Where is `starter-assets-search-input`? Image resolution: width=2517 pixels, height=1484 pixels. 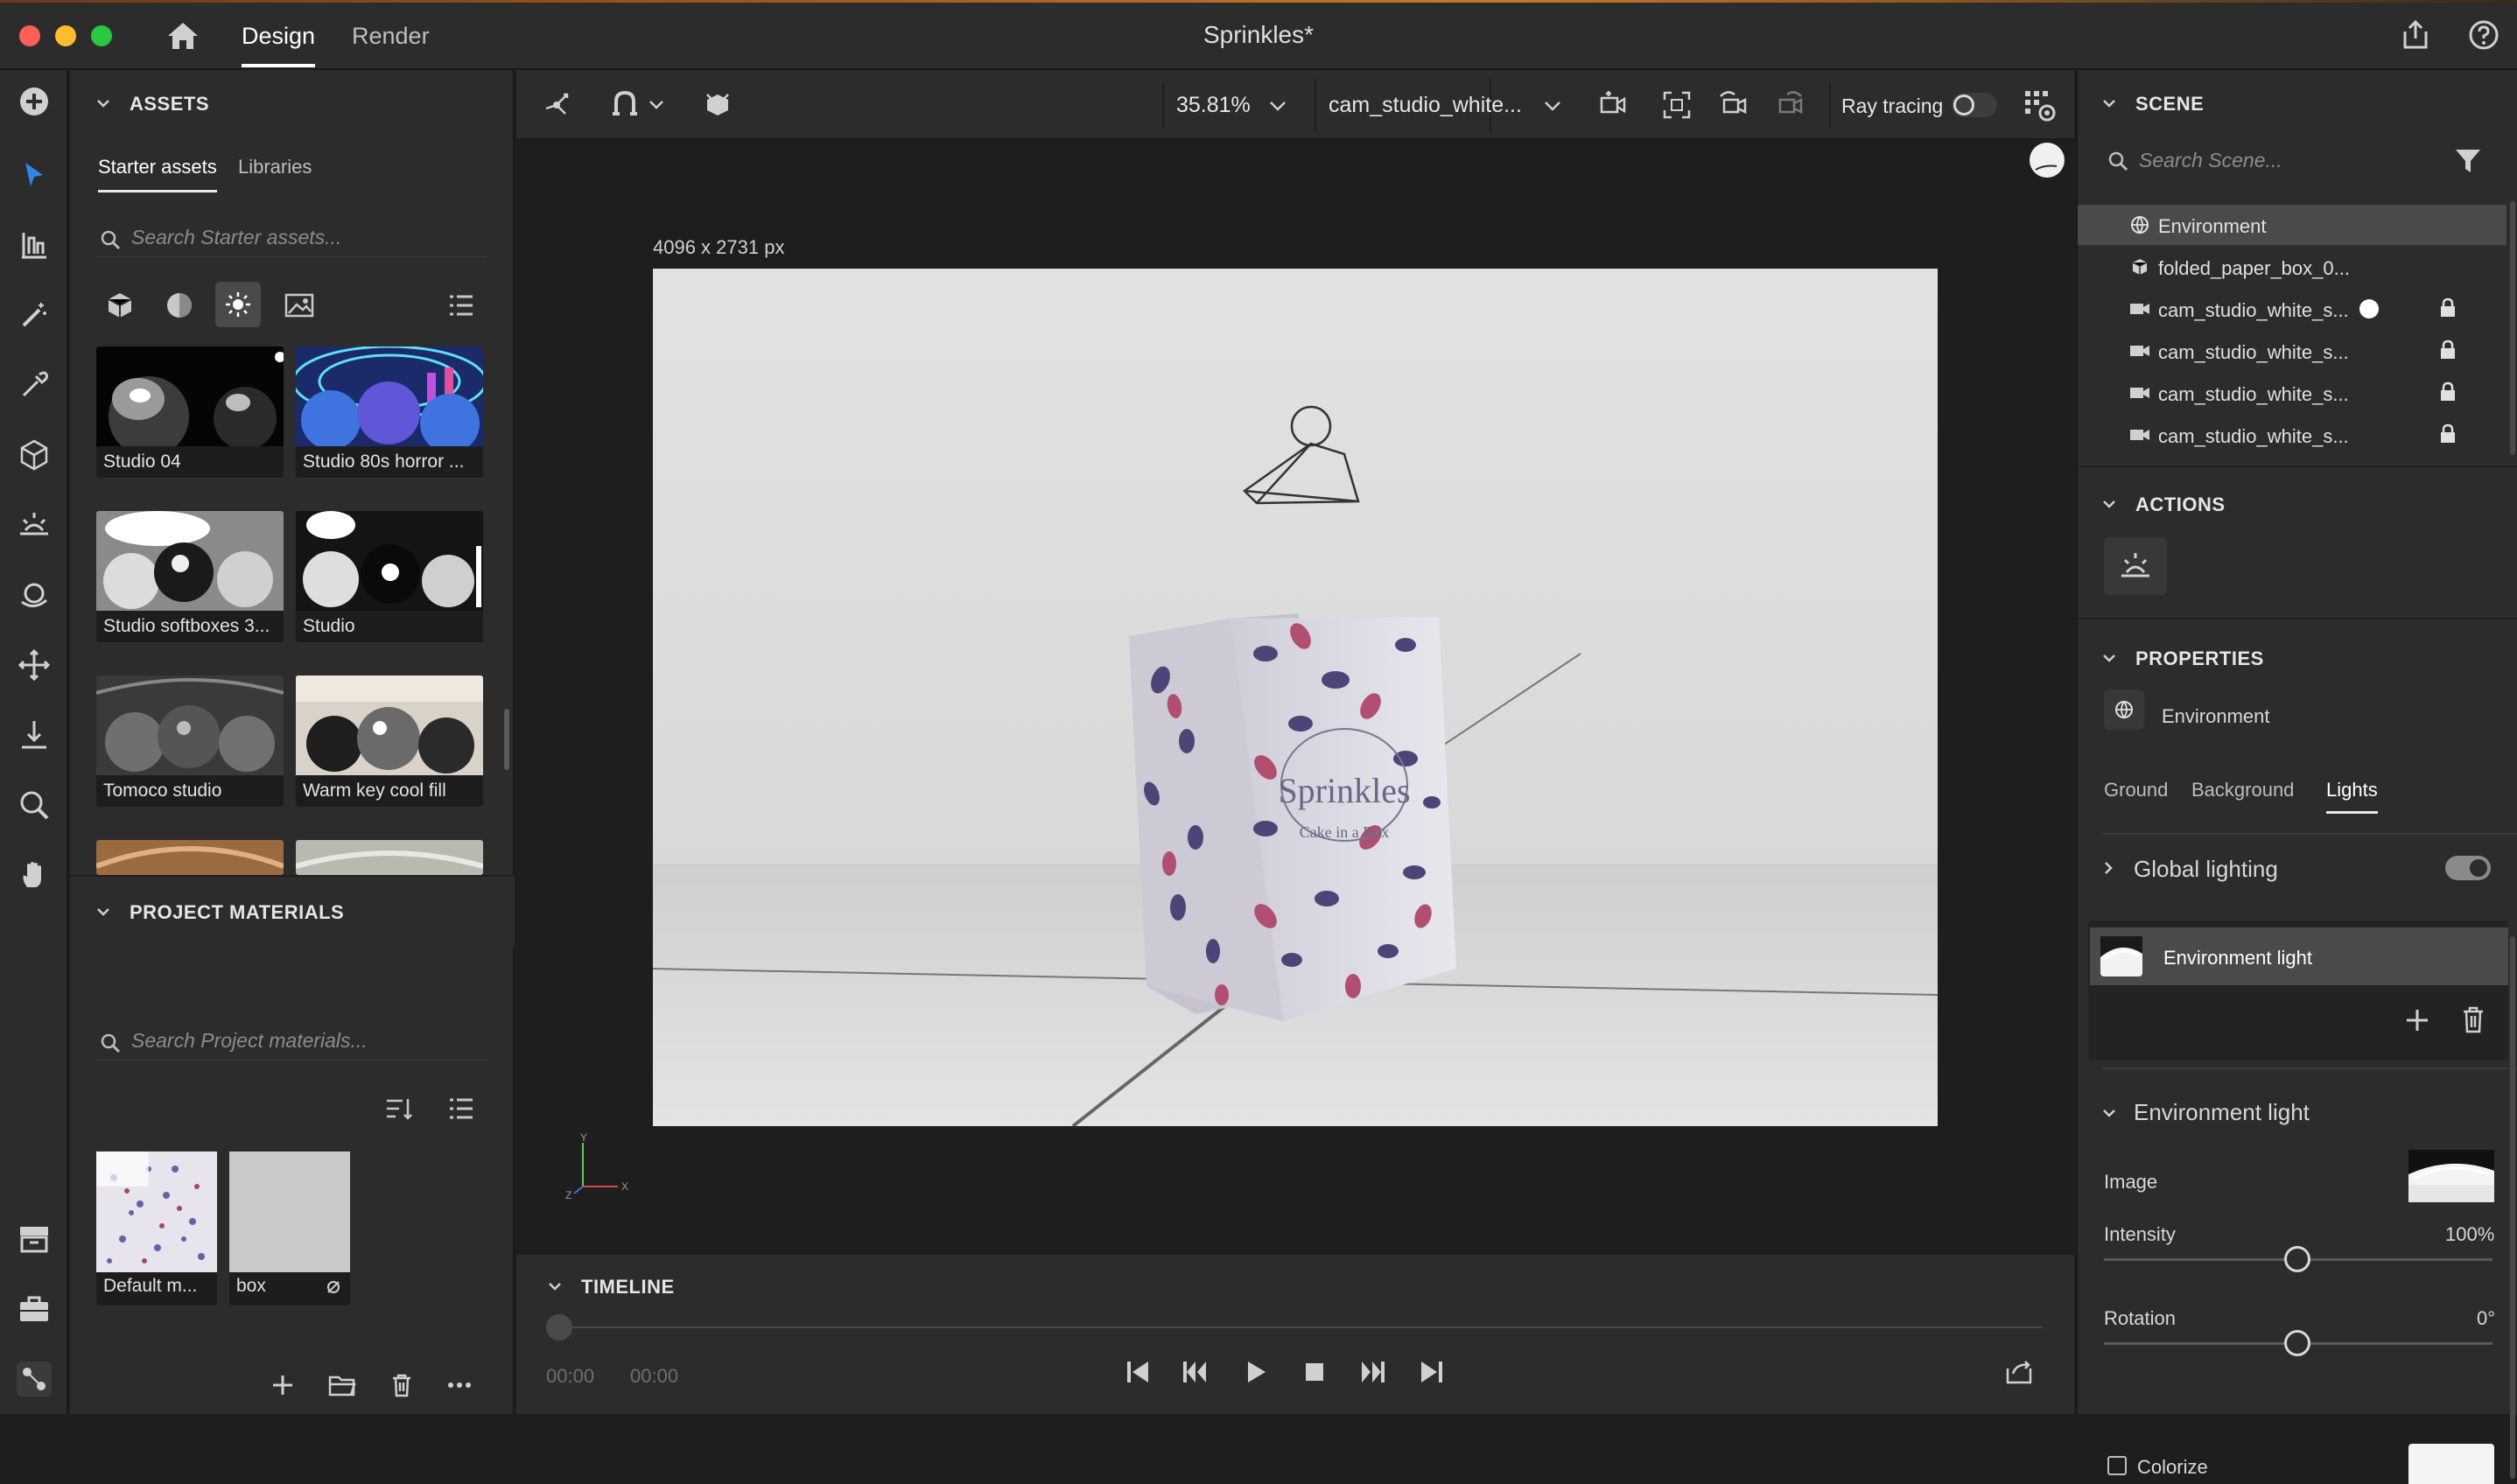 starter-assets-search-input is located at coordinates (307, 237).